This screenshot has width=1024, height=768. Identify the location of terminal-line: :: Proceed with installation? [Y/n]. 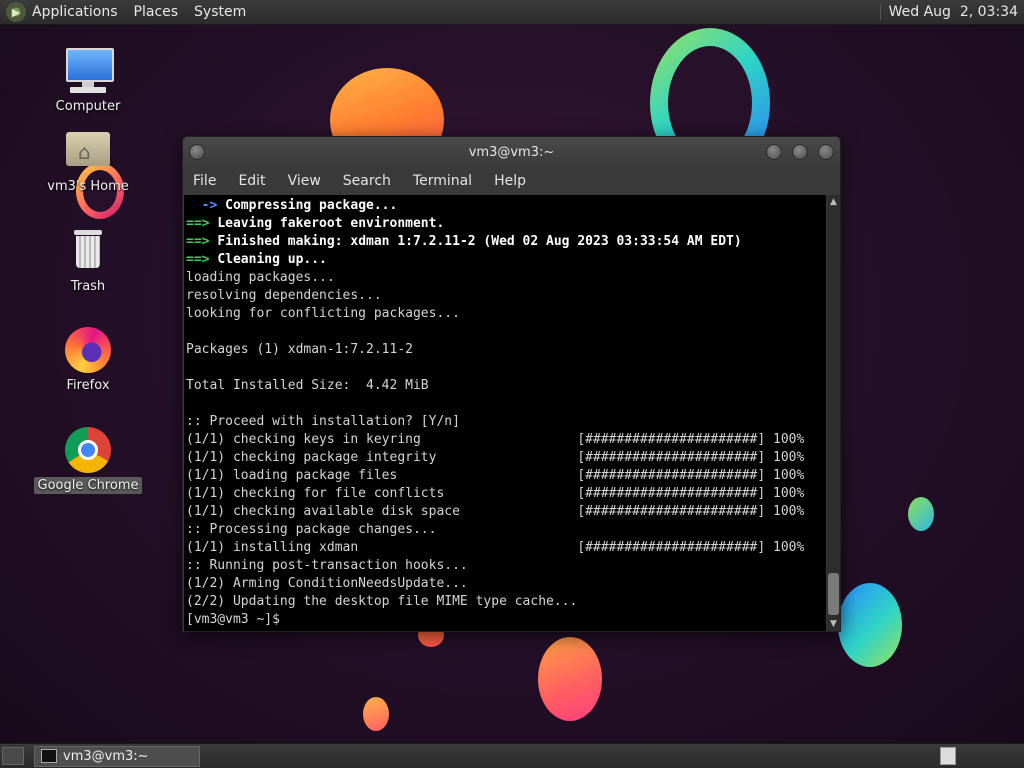
(506, 422).